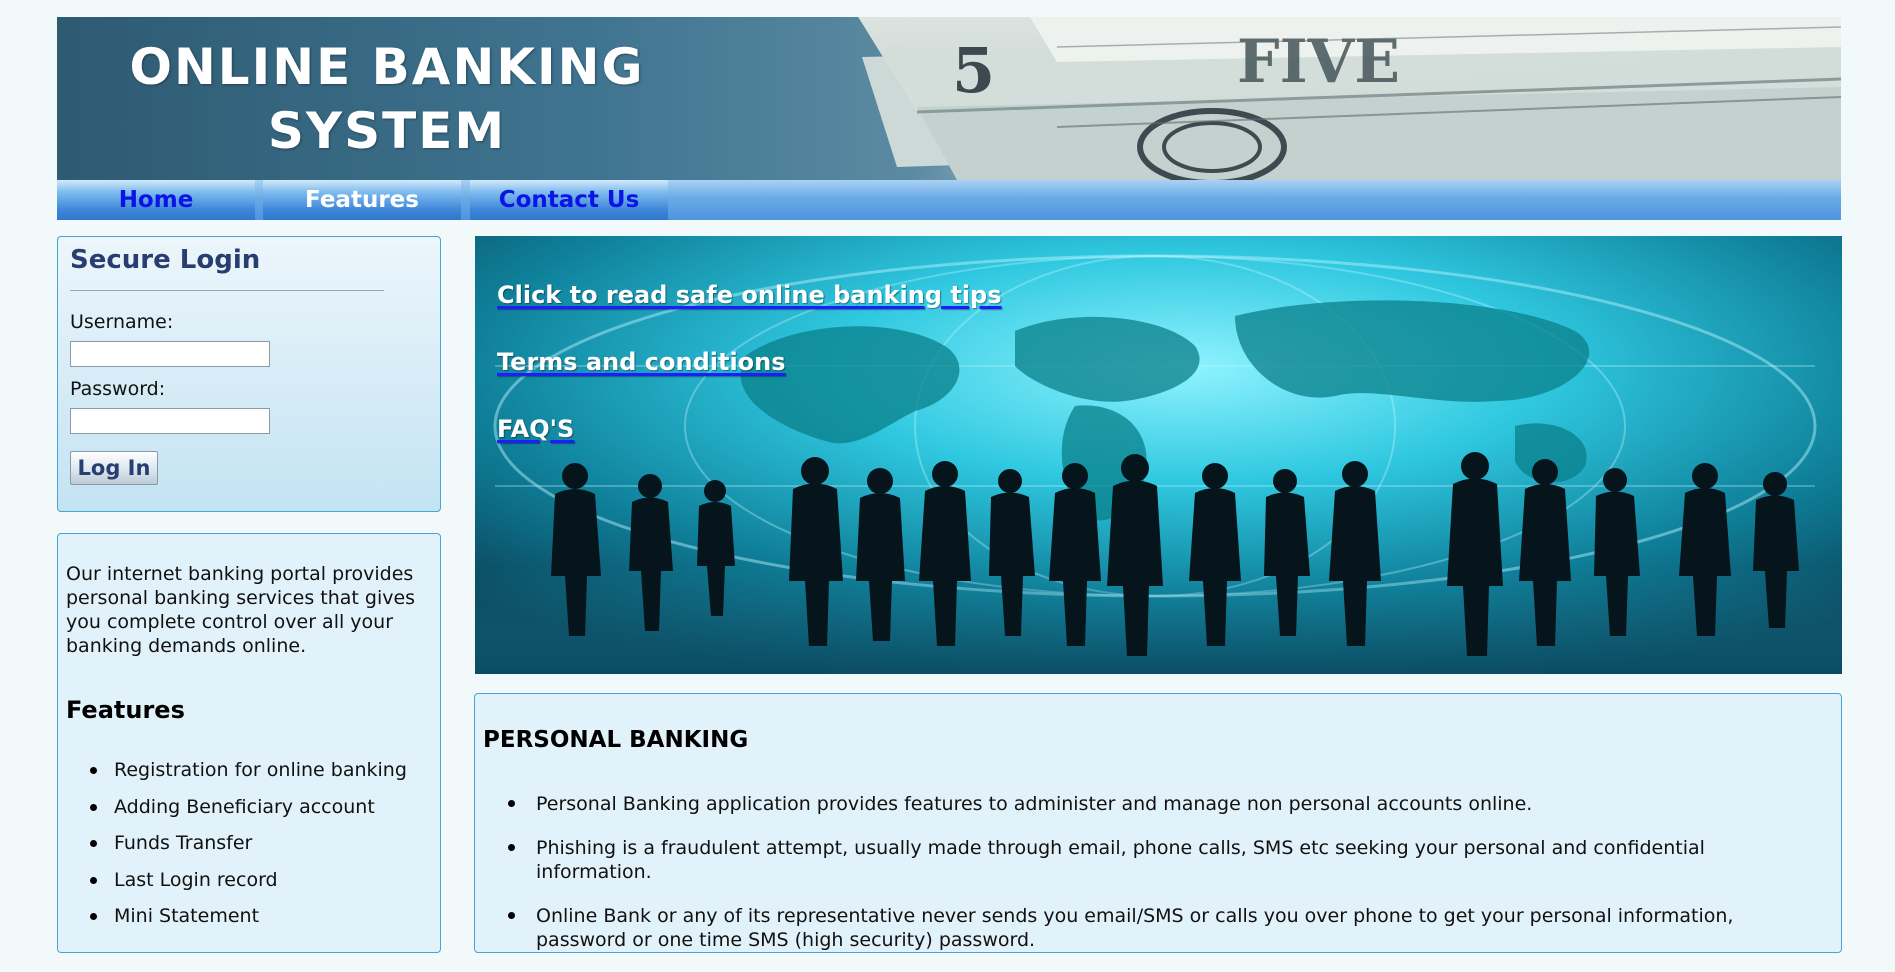 This screenshot has width=1895, height=972. What do you see at coordinates (249, 374) in the screenshot?
I see `login-panel: Secure Login Username: Password: Log In` at bounding box center [249, 374].